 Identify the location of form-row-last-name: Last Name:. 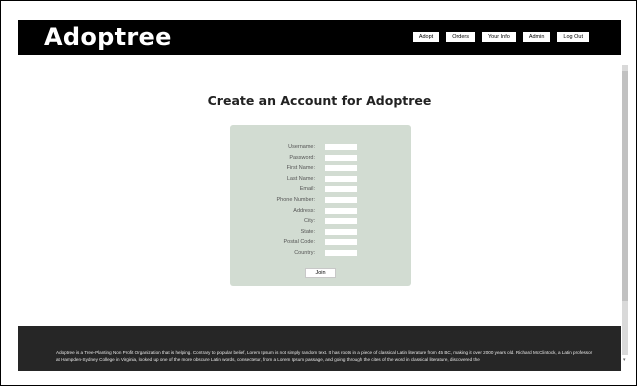
(320, 179).